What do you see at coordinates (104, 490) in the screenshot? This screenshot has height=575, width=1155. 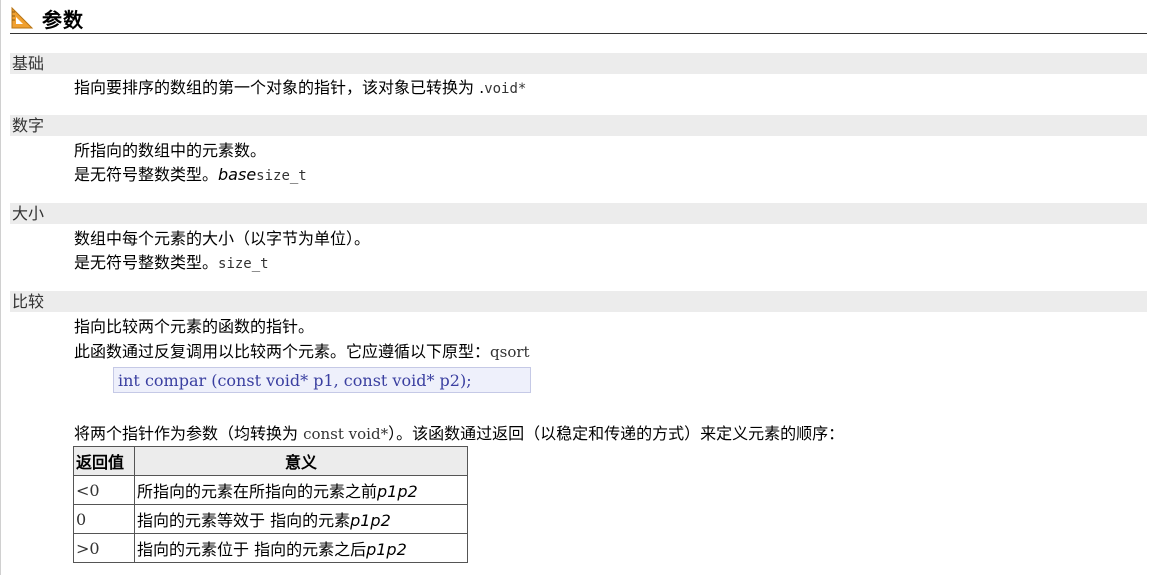 I see `table-cell-value: <0` at bounding box center [104, 490].